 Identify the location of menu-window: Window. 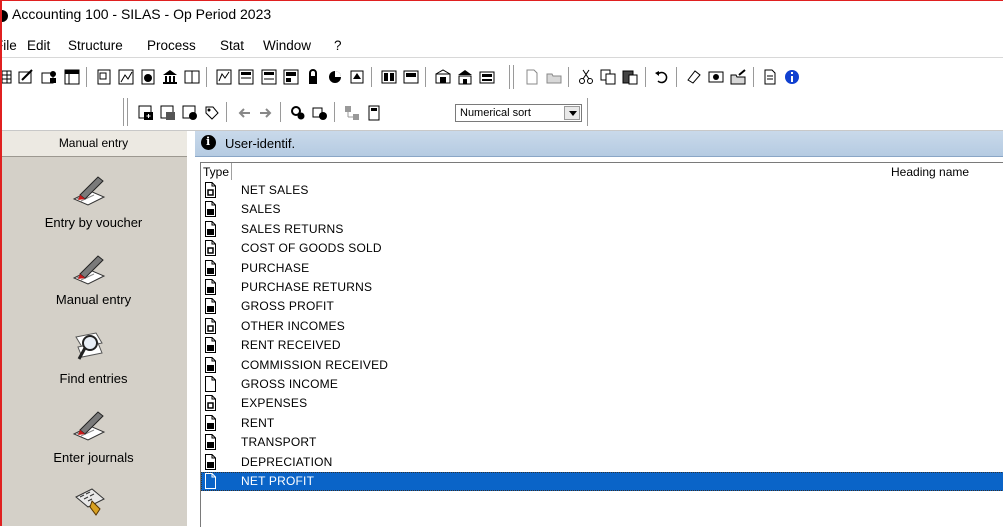
(287, 45).